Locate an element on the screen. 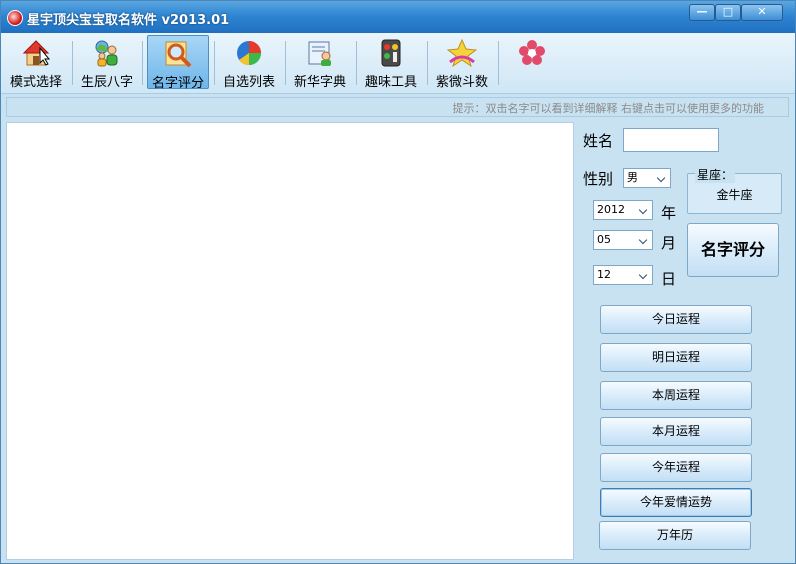 The width and height of the screenshot is (796, 564). pie-chart-icon is located at coordinates (249, 53).